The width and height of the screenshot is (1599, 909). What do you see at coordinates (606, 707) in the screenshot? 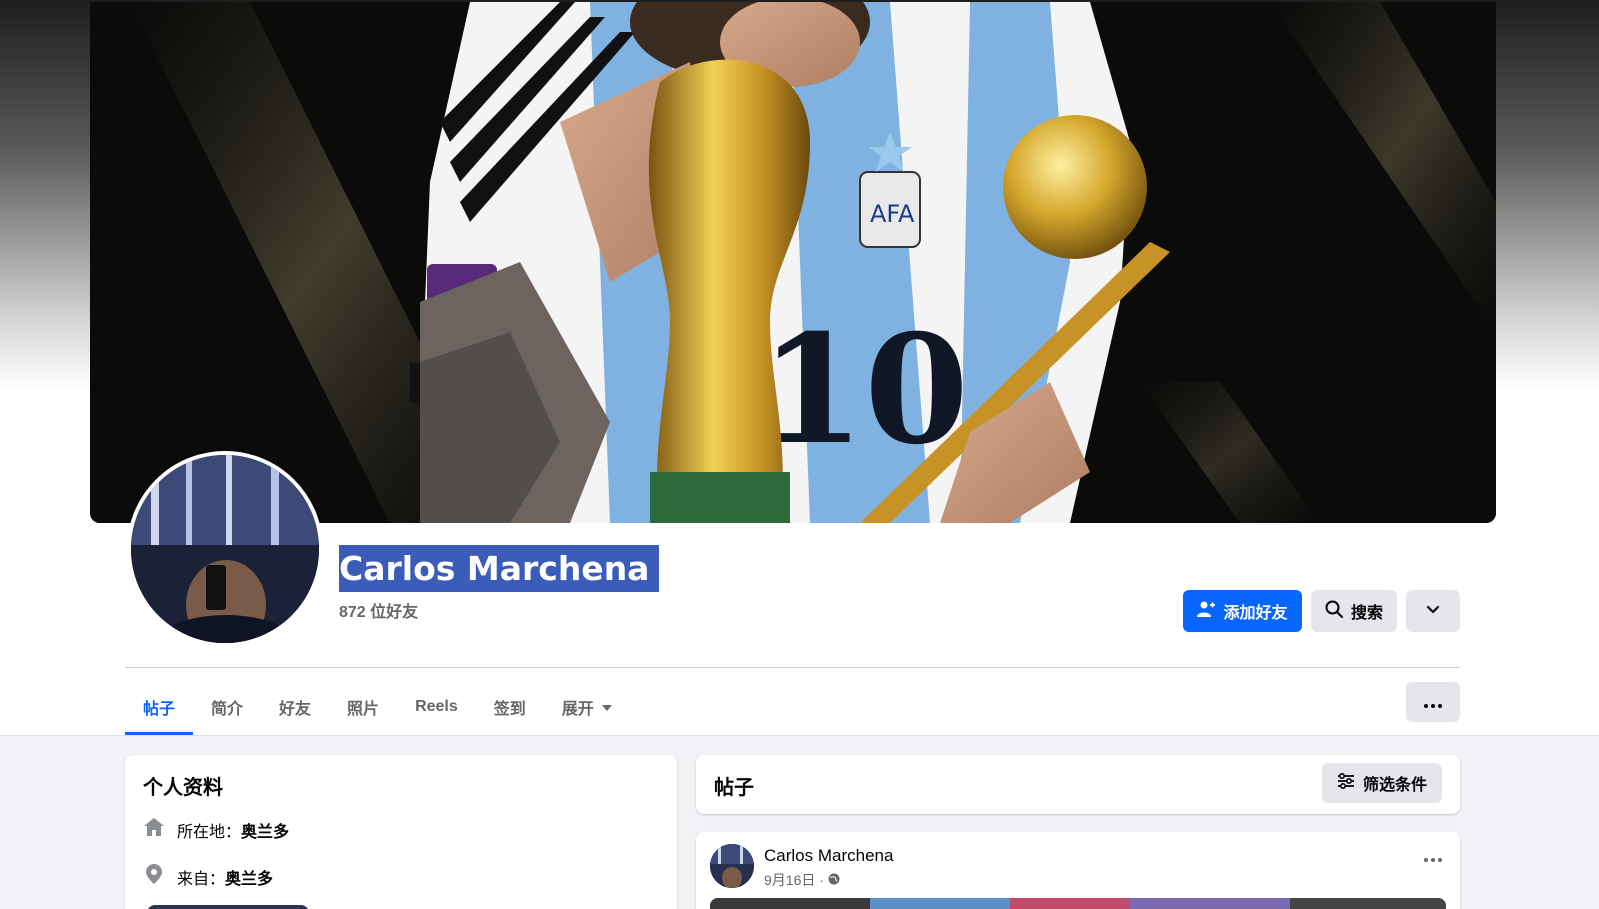
I see `caret-down-icon` at bounding box center [606, 707].